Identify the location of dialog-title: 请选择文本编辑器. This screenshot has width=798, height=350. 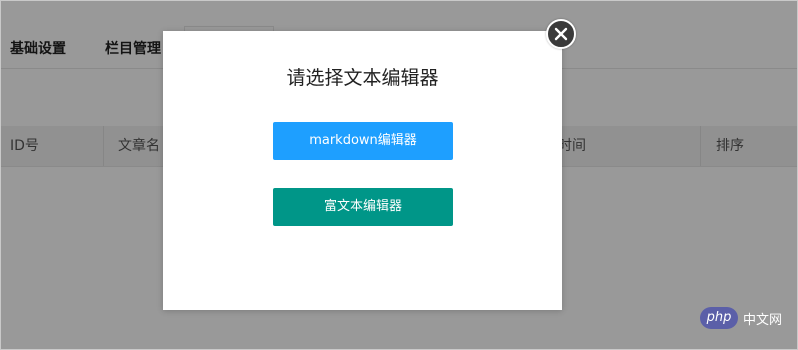
(362, 78).